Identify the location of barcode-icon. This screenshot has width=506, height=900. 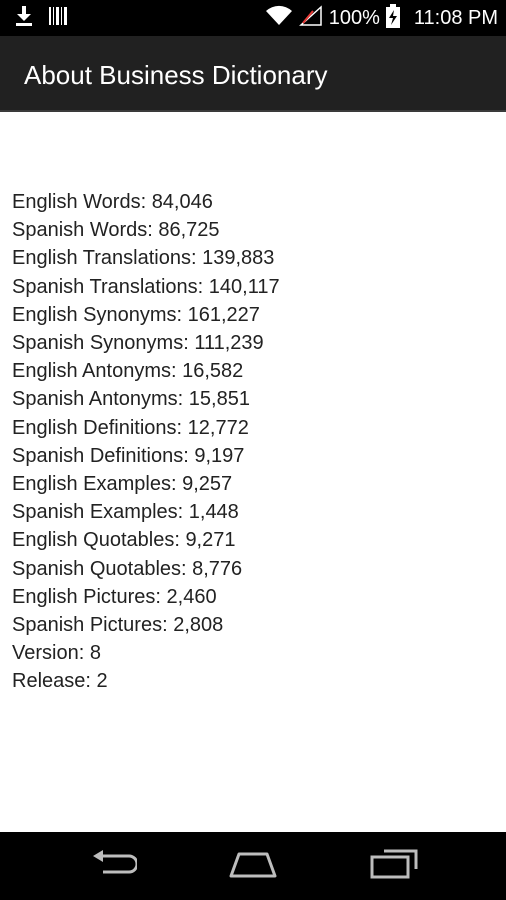
(58, 18).